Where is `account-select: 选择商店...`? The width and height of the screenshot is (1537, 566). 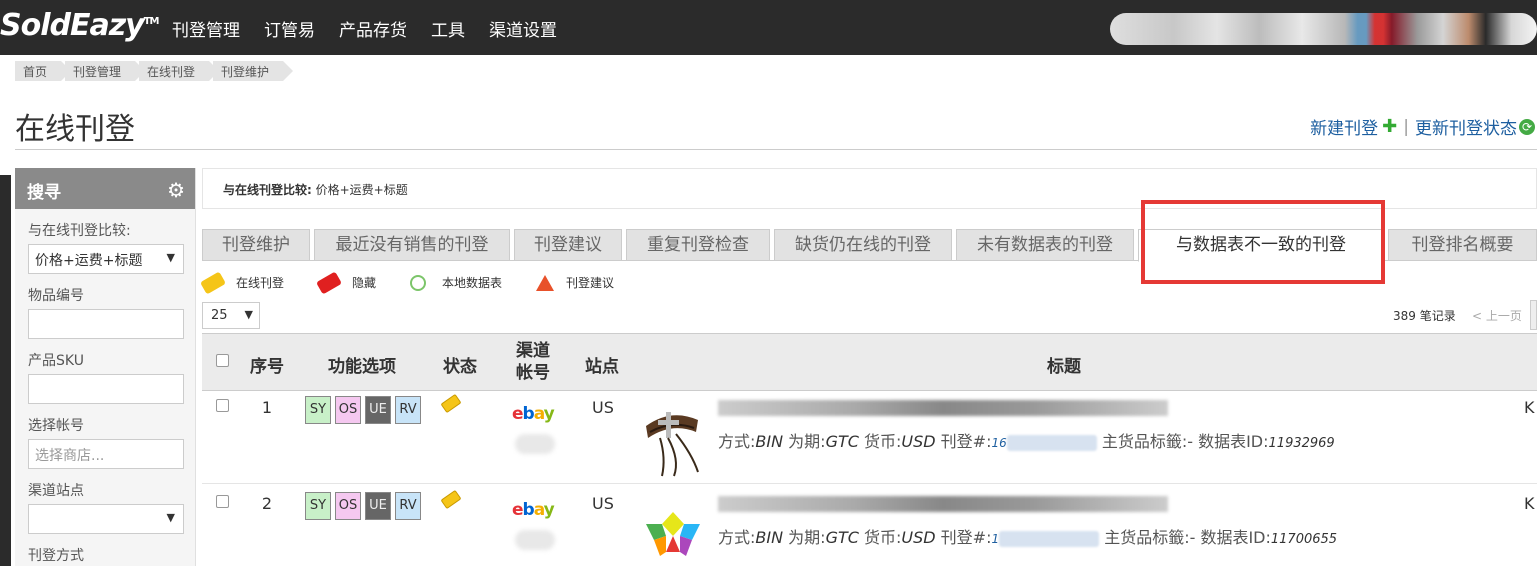 account-select: 选择商店... is located at coordinates (106, 454).